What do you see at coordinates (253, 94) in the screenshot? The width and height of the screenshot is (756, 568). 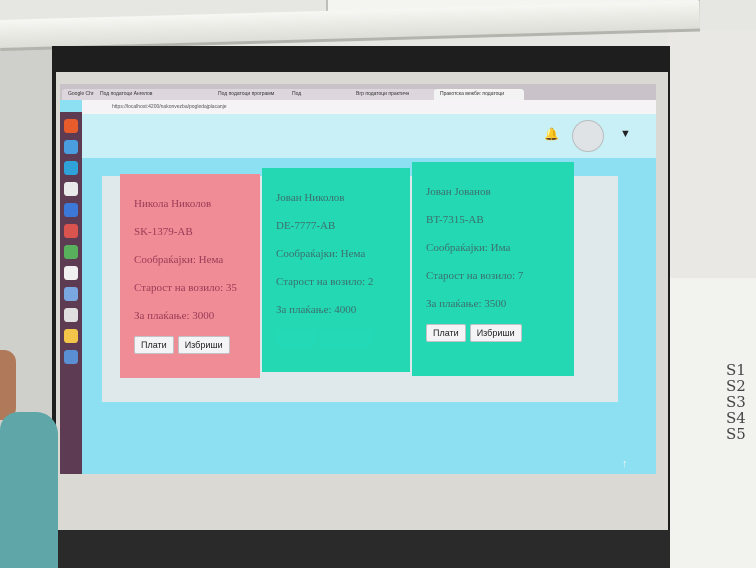 I see `tab-3: Под податоци программ` at bounding box center [253, 94].